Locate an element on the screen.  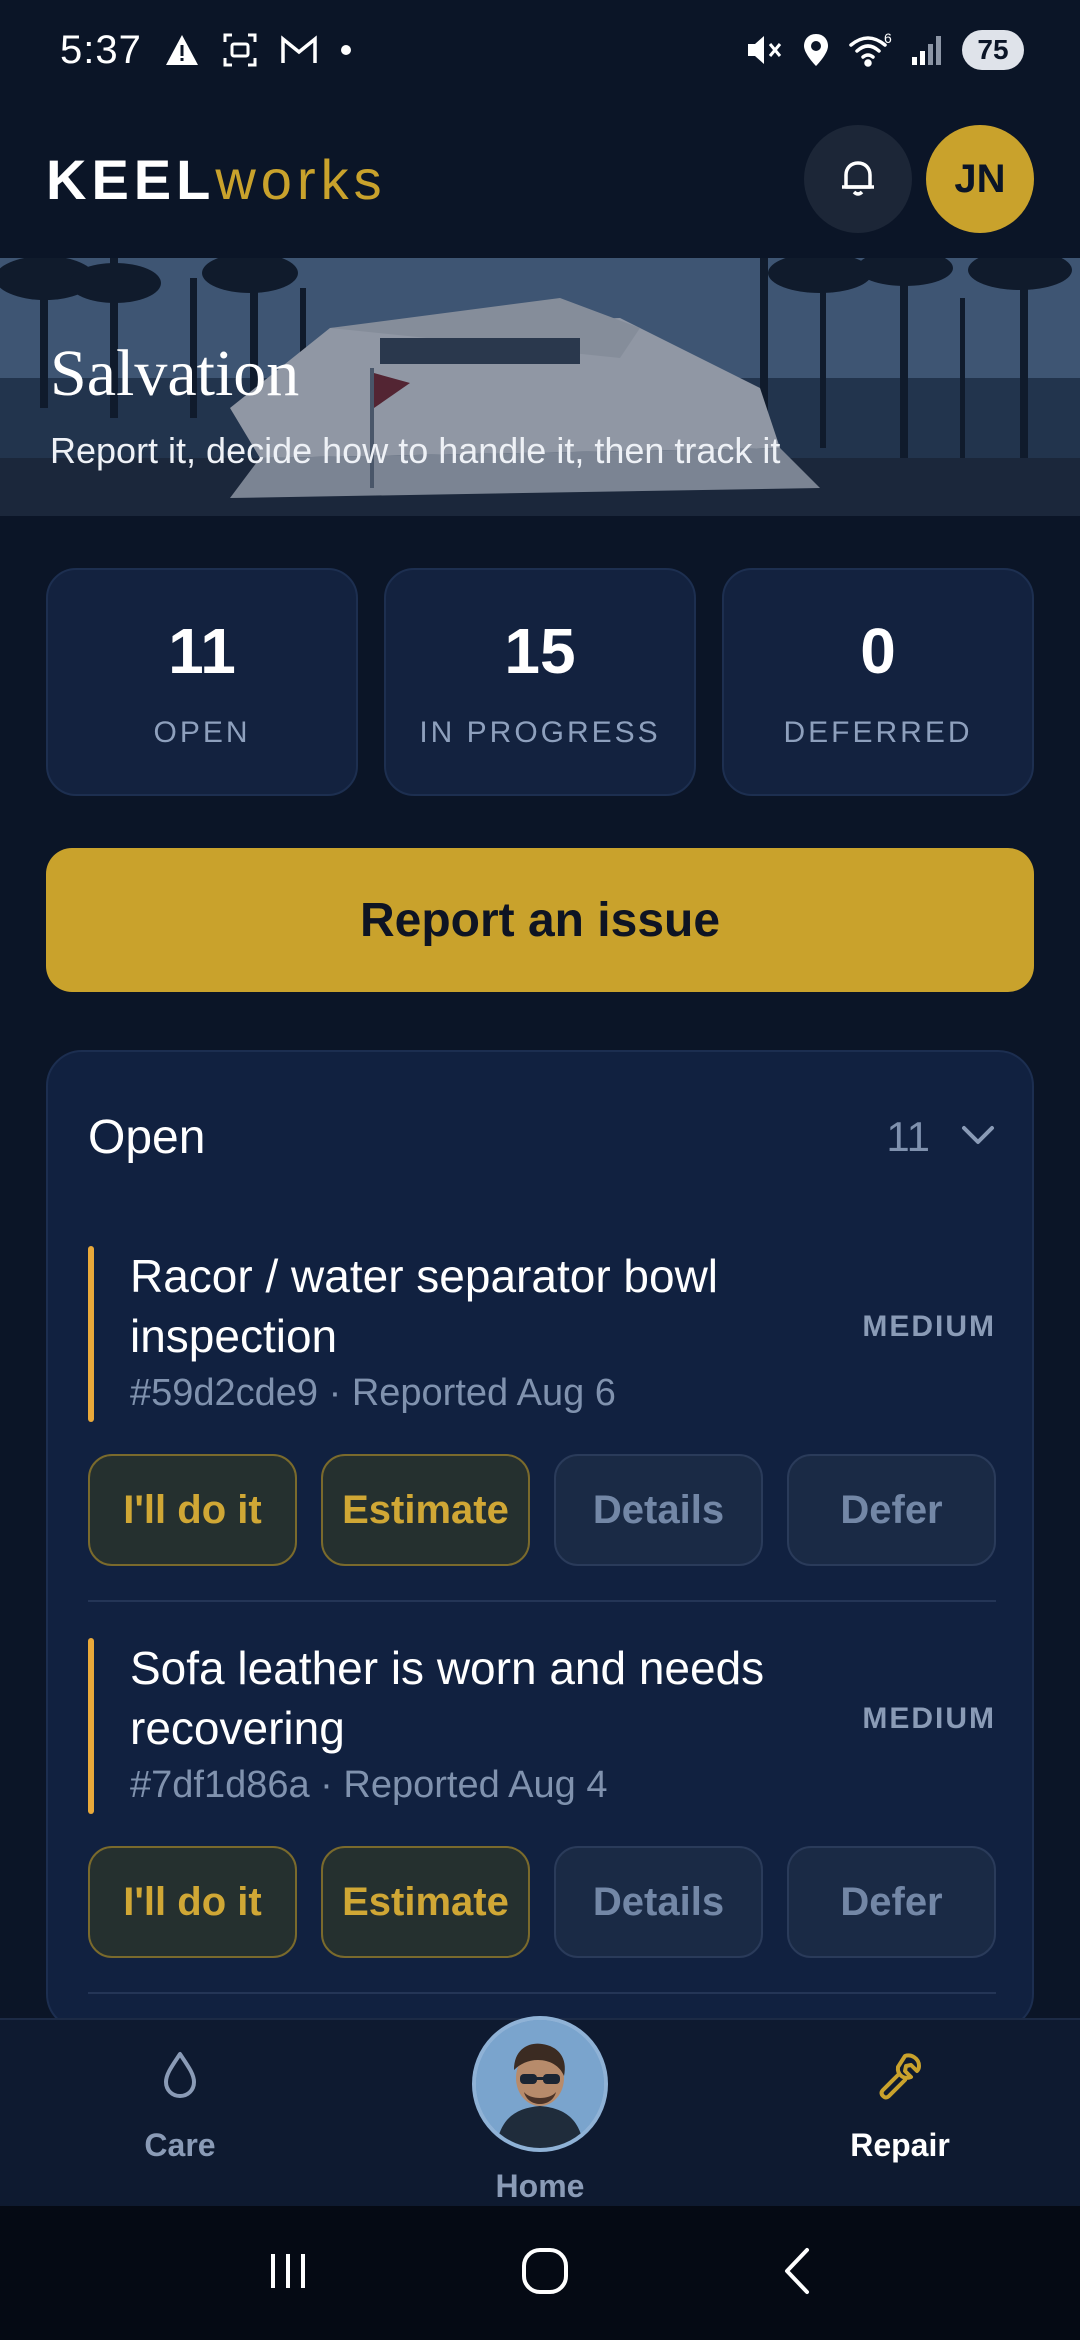
notifications-button is located at coordinates (858, 179).